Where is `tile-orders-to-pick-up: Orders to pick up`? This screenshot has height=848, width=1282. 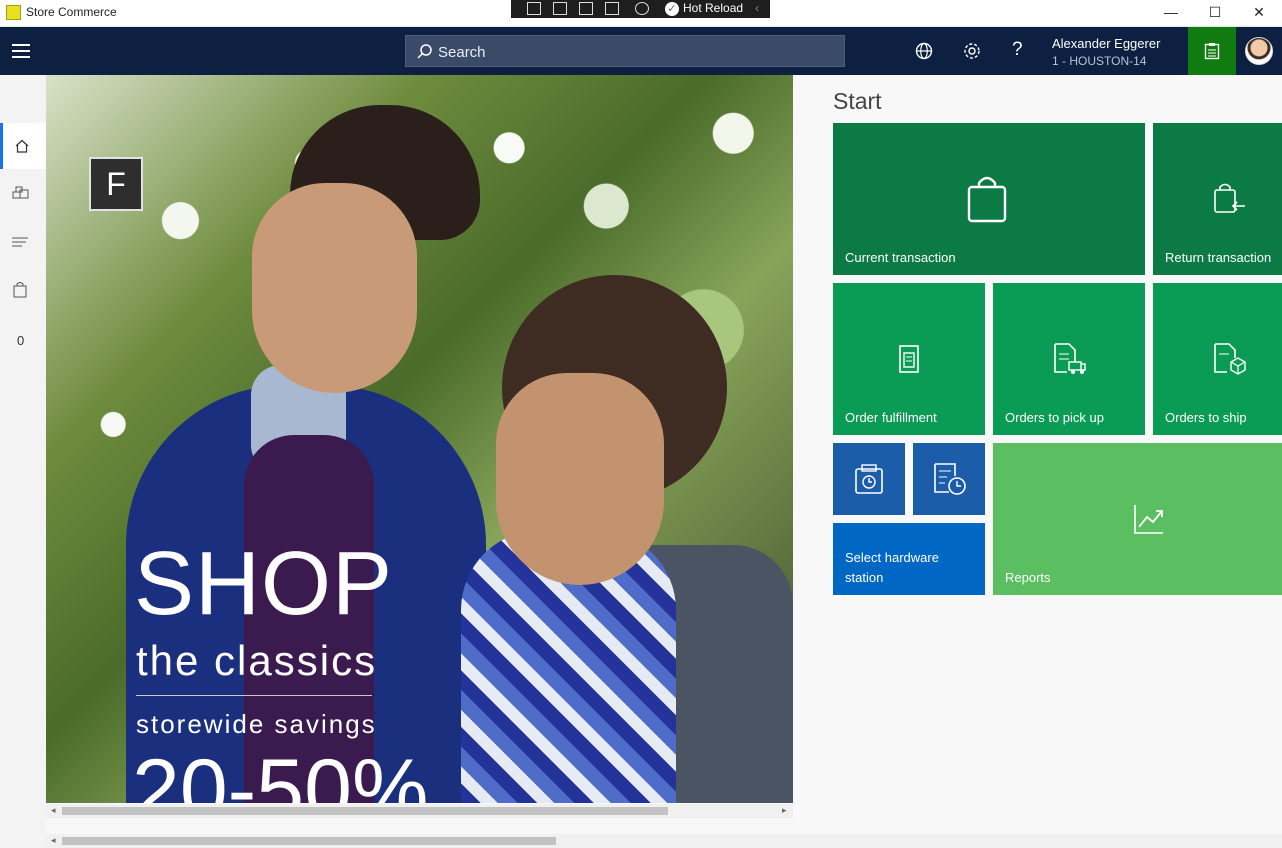
tile-orders-to-pick-up: Orders to pick up is located at coordinates (1069, 359).